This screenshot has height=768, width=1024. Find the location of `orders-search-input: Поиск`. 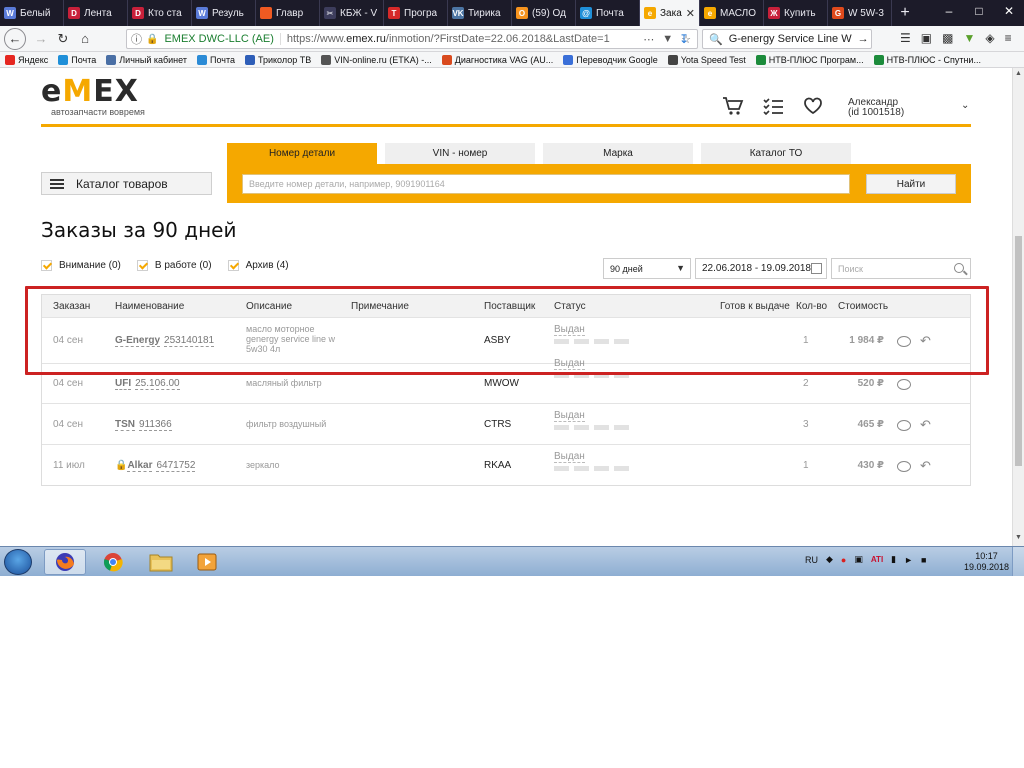

orders-search-input: Поиск is located at coordinates (901, 268).